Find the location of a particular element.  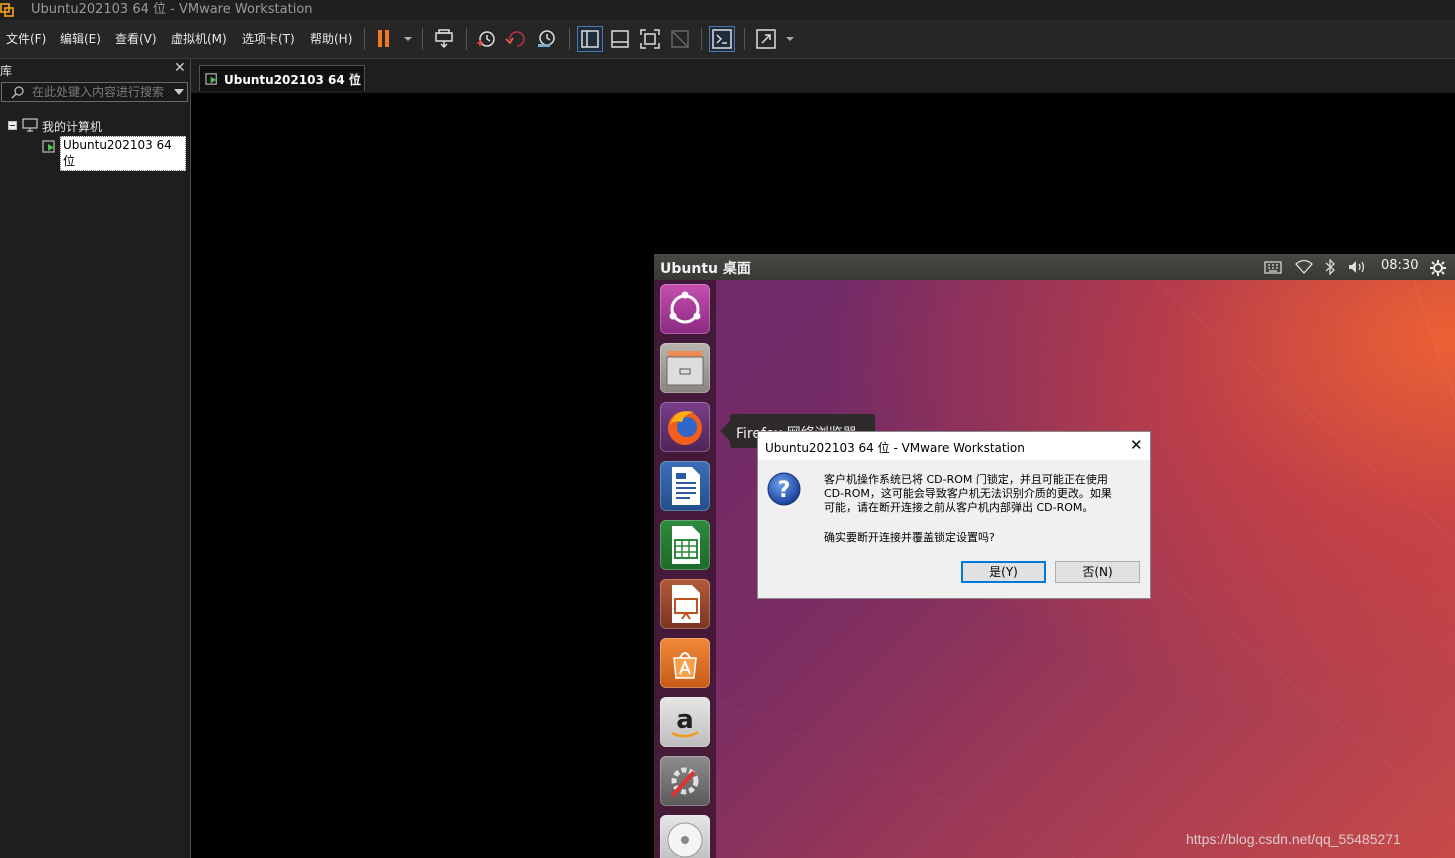

snapshot-revert-icon is located at coordinates (516, 39).